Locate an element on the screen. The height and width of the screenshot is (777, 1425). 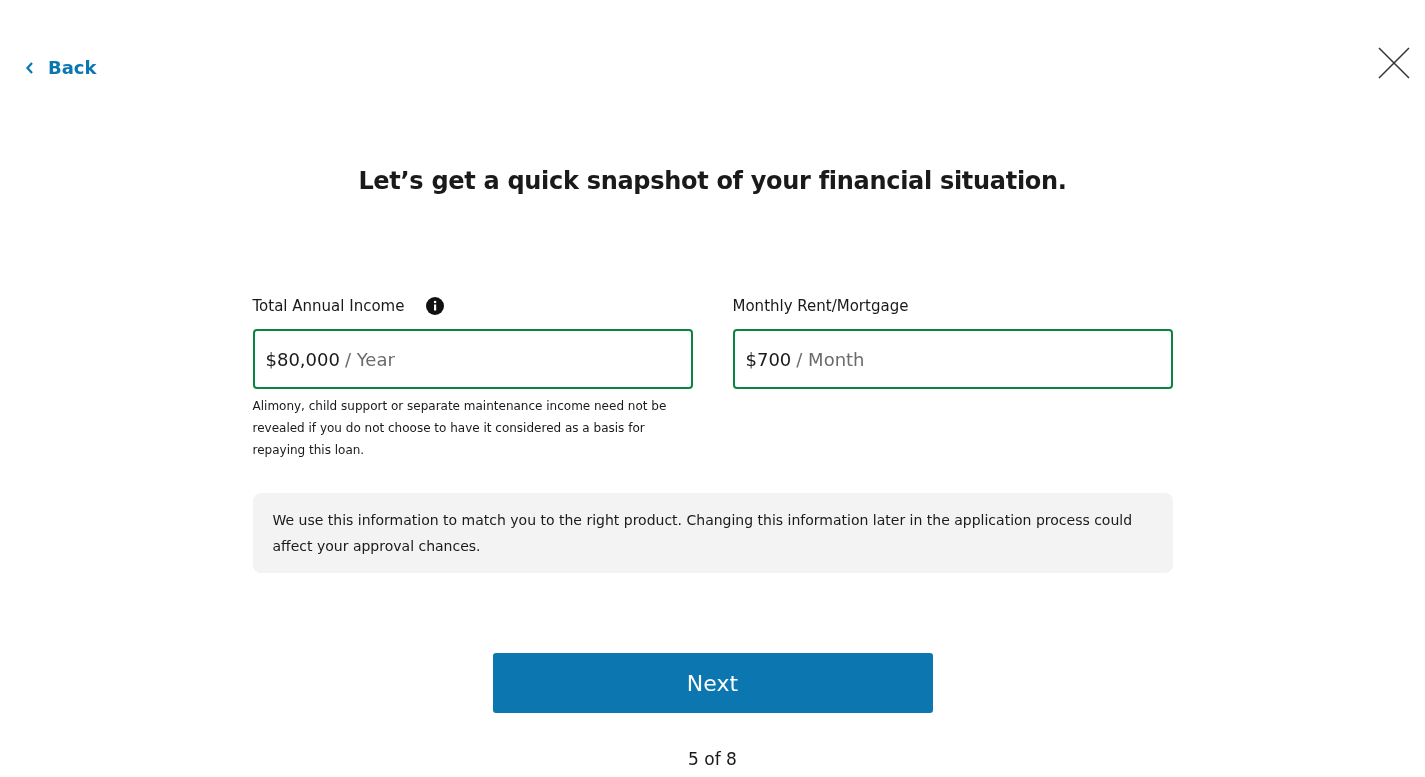
field-label: Monthly Rent/Mortgage is located at coordinates (820, 306).